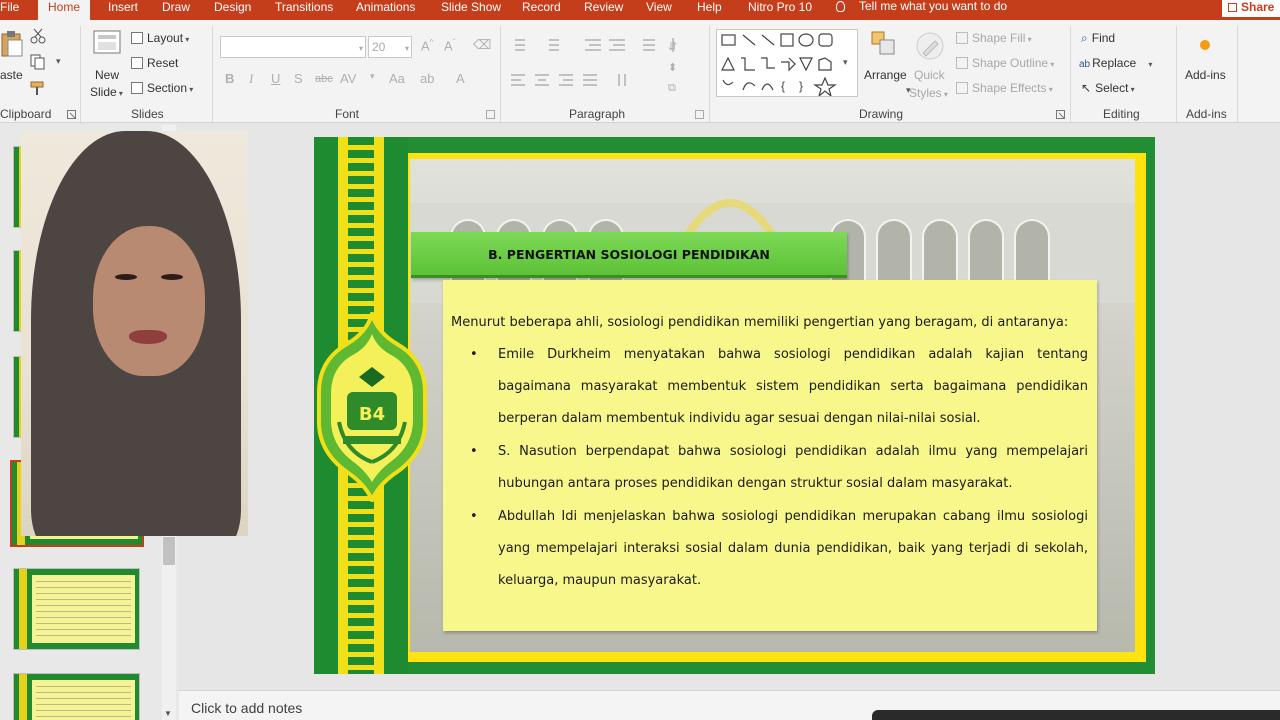 Image resolution: width=1280 pixels, height=720 pixels. Describe the element at coordinates (397, 78) in the screenshot. I see `change-case-icon: Aa` at that location.